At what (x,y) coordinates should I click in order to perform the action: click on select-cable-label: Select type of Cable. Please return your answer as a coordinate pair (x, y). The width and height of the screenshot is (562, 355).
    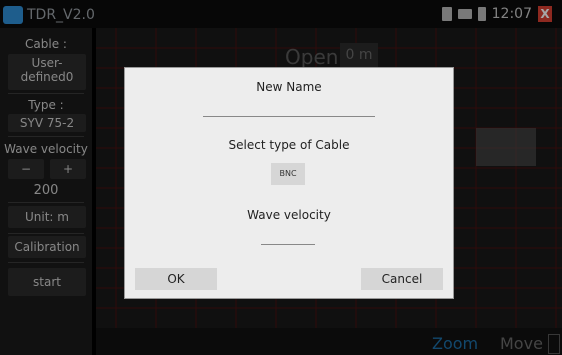
    Looking at the image, I should click on (289, 145).